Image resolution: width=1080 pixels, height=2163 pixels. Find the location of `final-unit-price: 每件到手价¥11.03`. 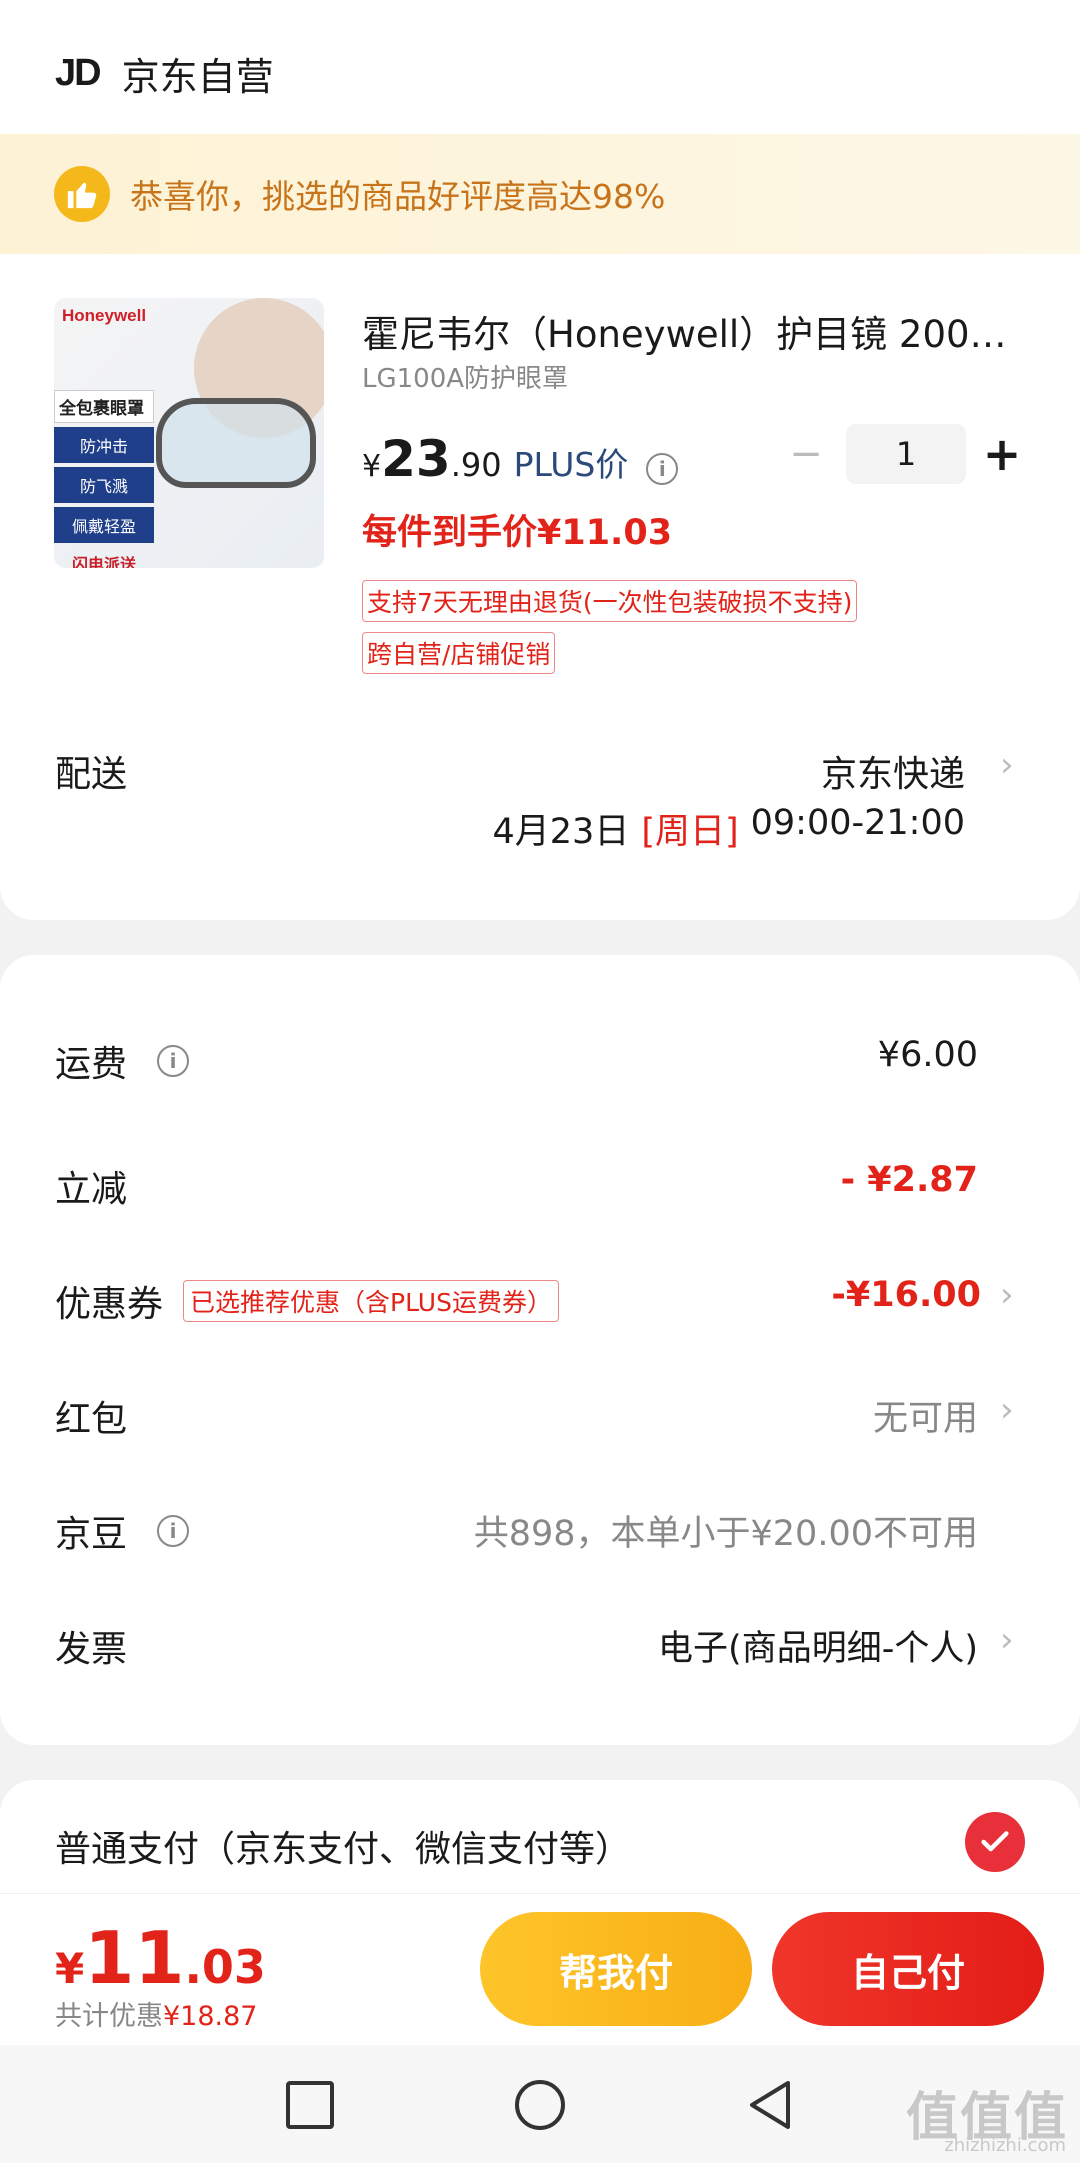

final-unit-price: 每件到手价¥11.03 is located at coordinates (517, 533).